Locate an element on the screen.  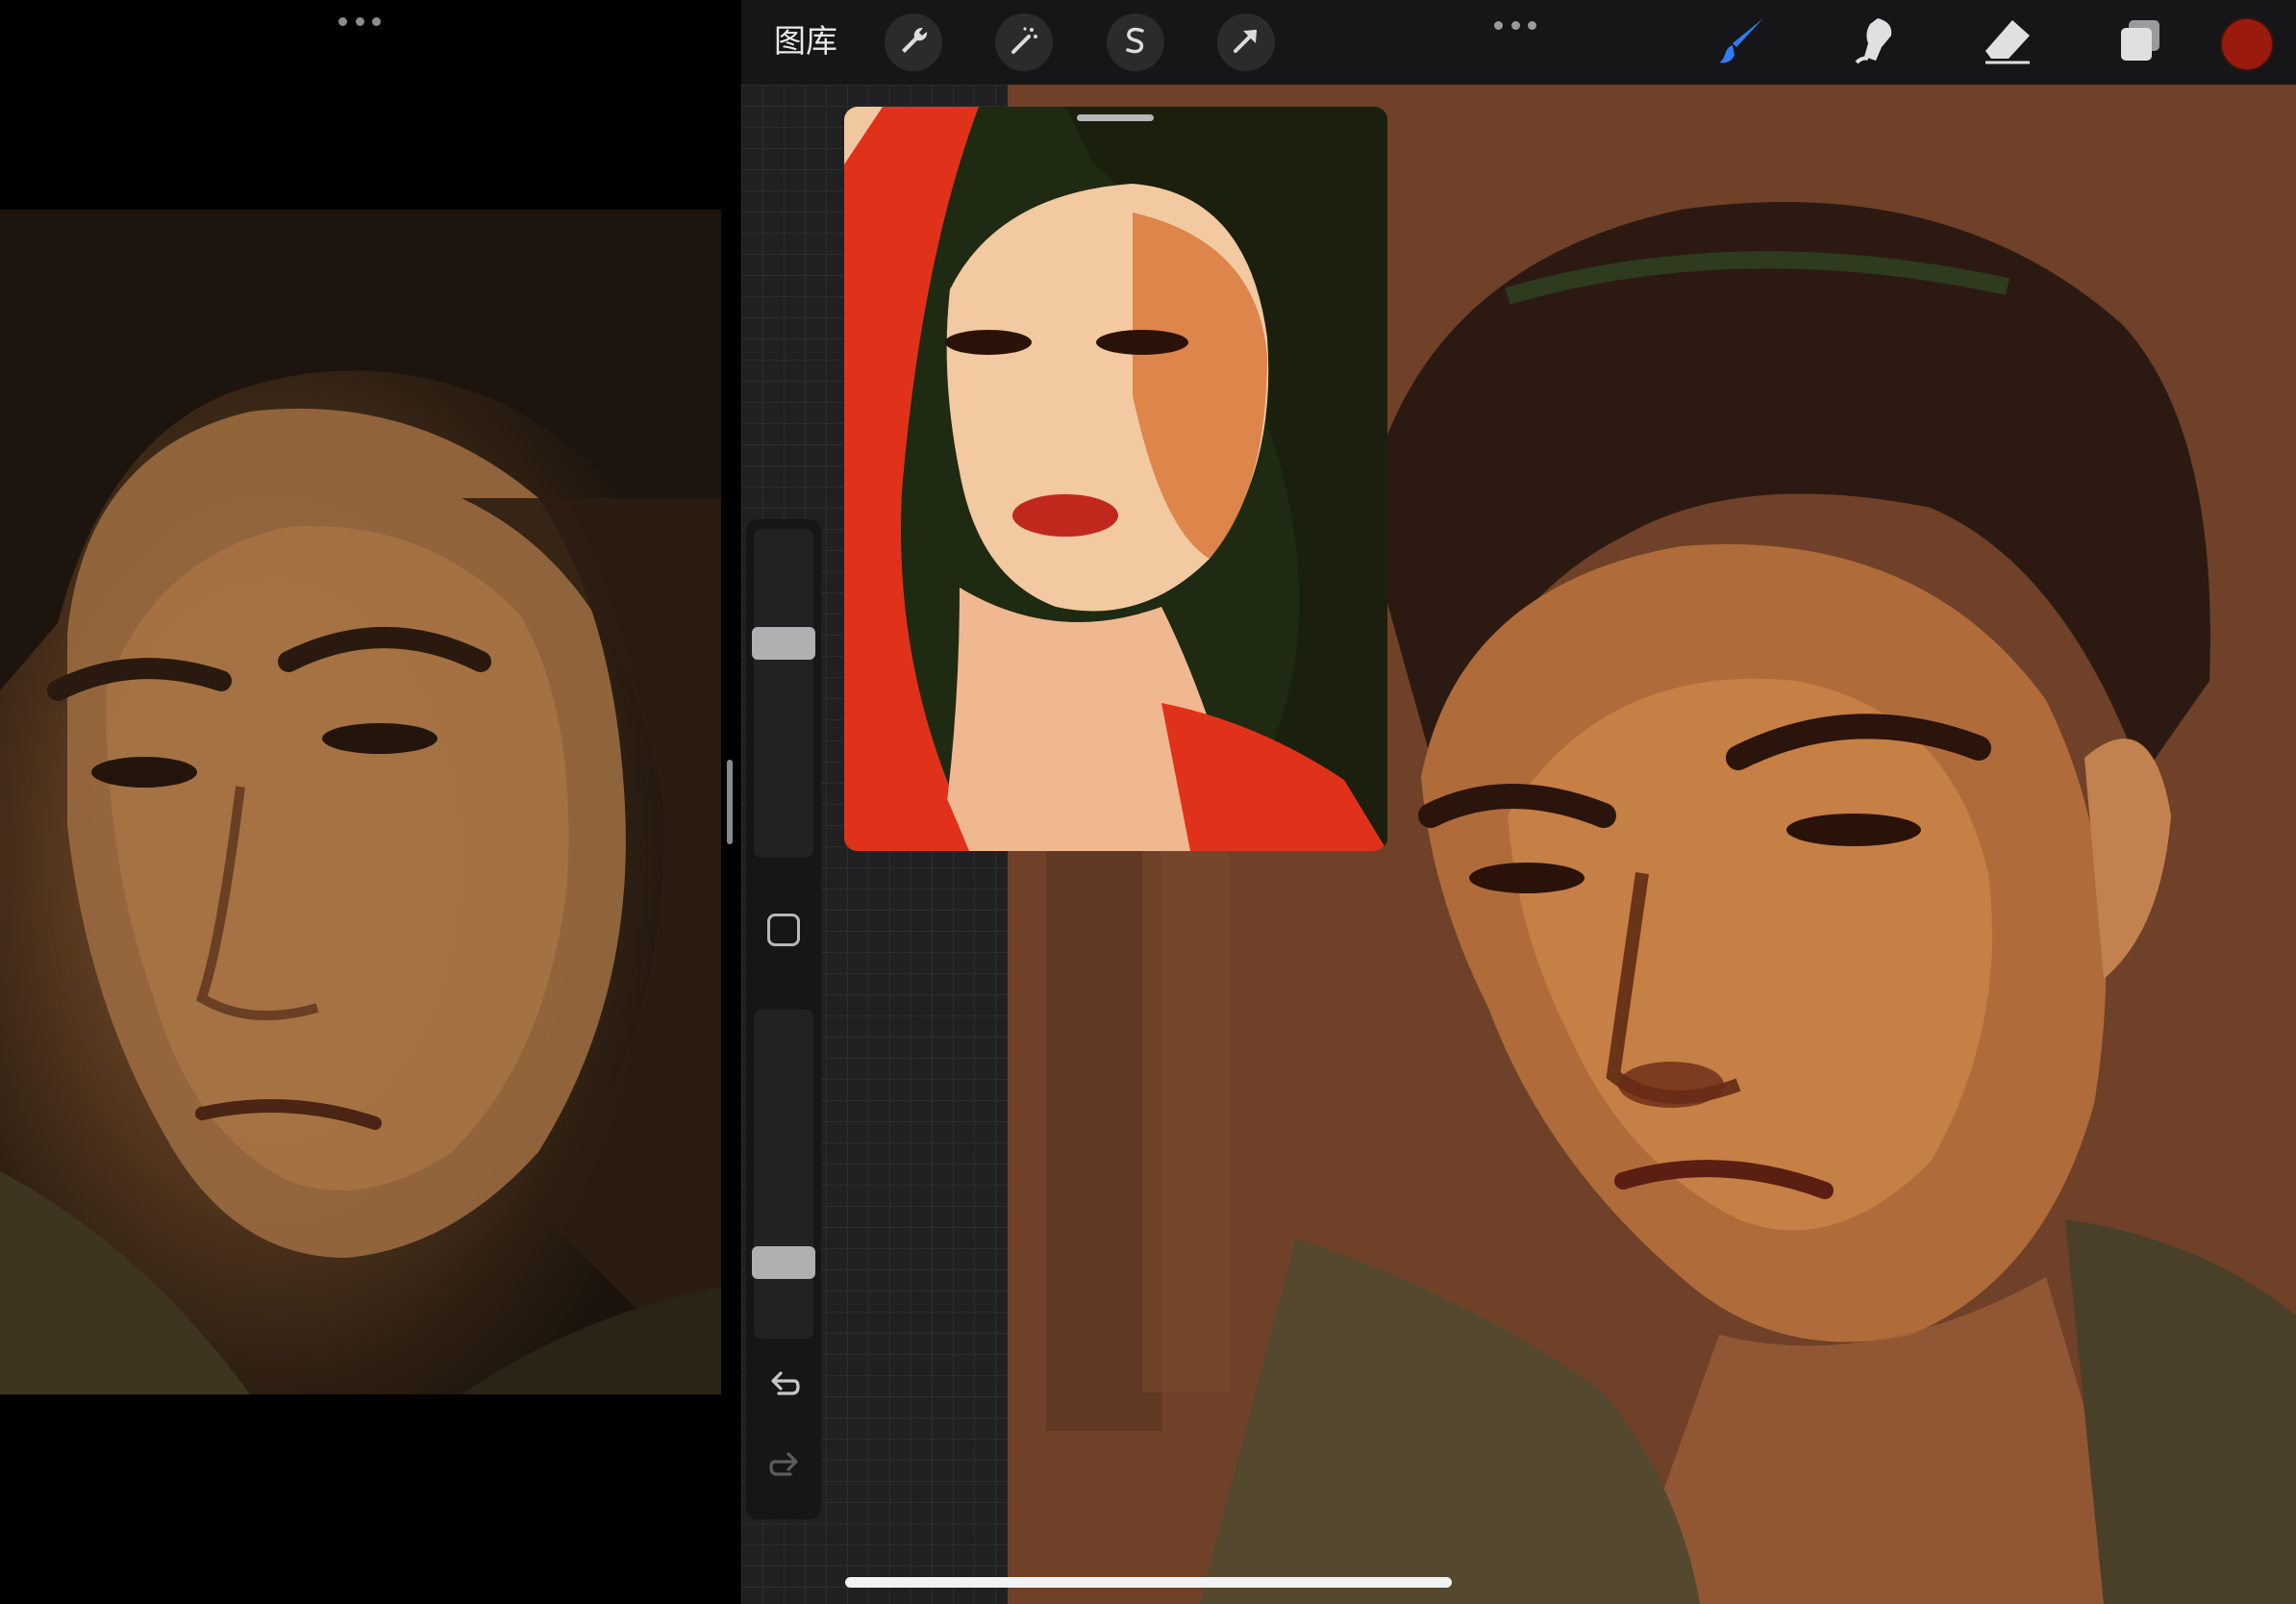
modify-button is located at coordinates (783, 930).